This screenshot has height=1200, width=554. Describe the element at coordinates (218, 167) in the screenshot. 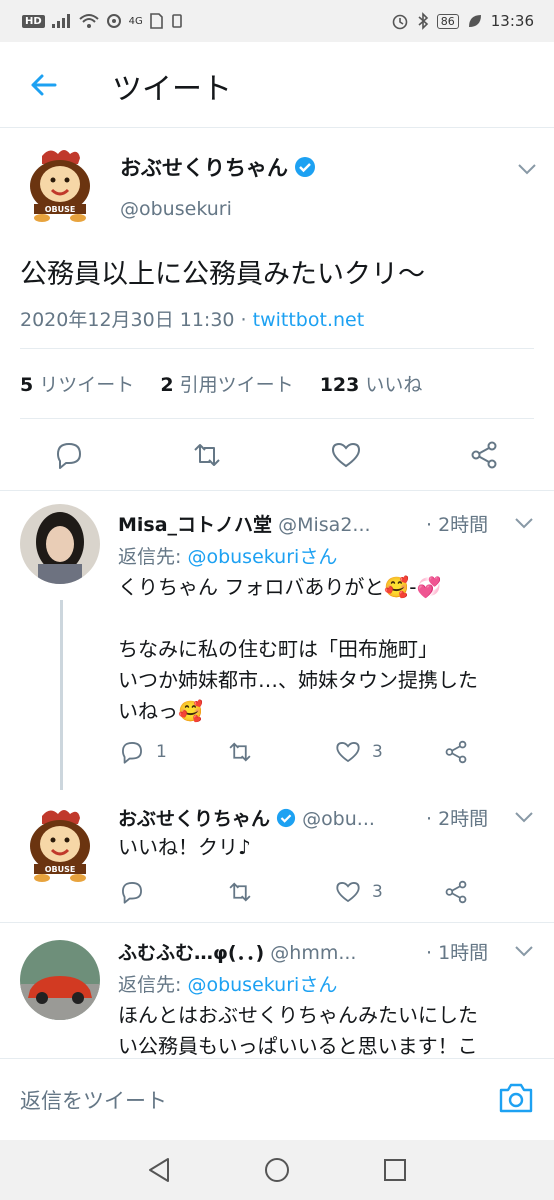

I see `author-name: おぶせくりちゃん` at that location.